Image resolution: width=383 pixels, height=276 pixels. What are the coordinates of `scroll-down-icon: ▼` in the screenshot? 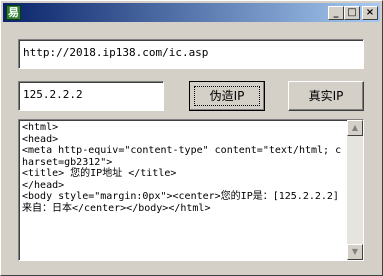 It's located at (355, 252).